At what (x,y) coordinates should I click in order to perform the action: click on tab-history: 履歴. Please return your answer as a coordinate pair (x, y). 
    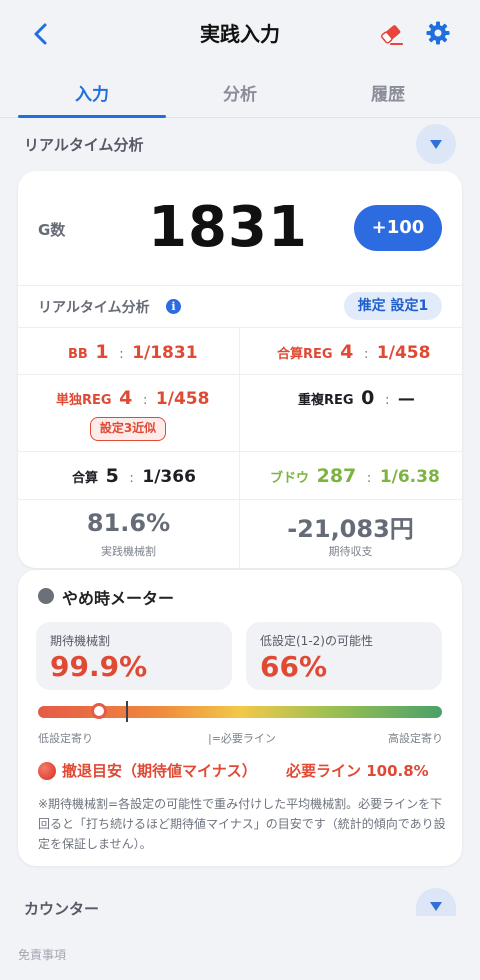
    Looking at the image, I should click on (388, 92).